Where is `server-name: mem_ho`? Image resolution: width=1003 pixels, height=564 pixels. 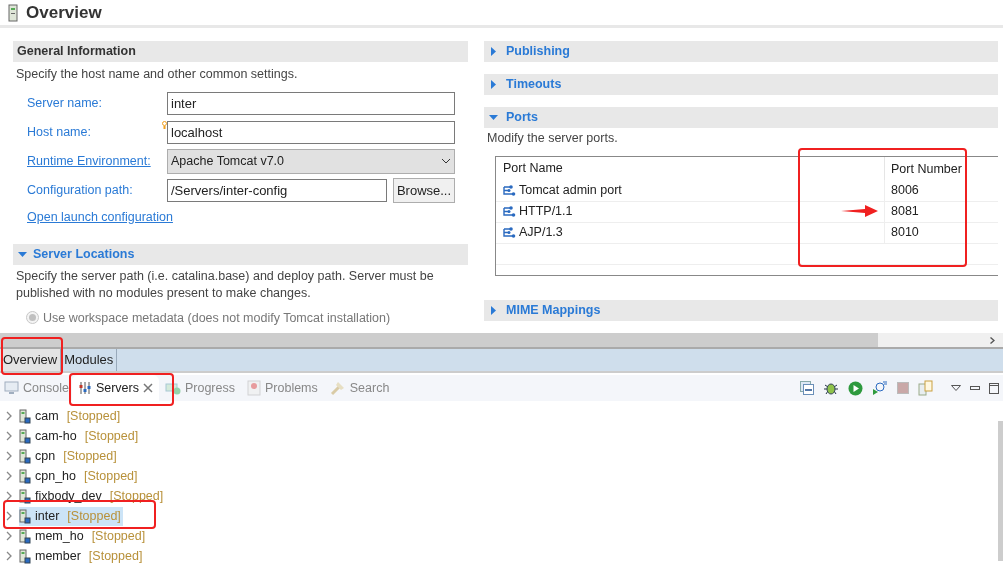 server-name: mem_ho is located at coordinates (59, 536).